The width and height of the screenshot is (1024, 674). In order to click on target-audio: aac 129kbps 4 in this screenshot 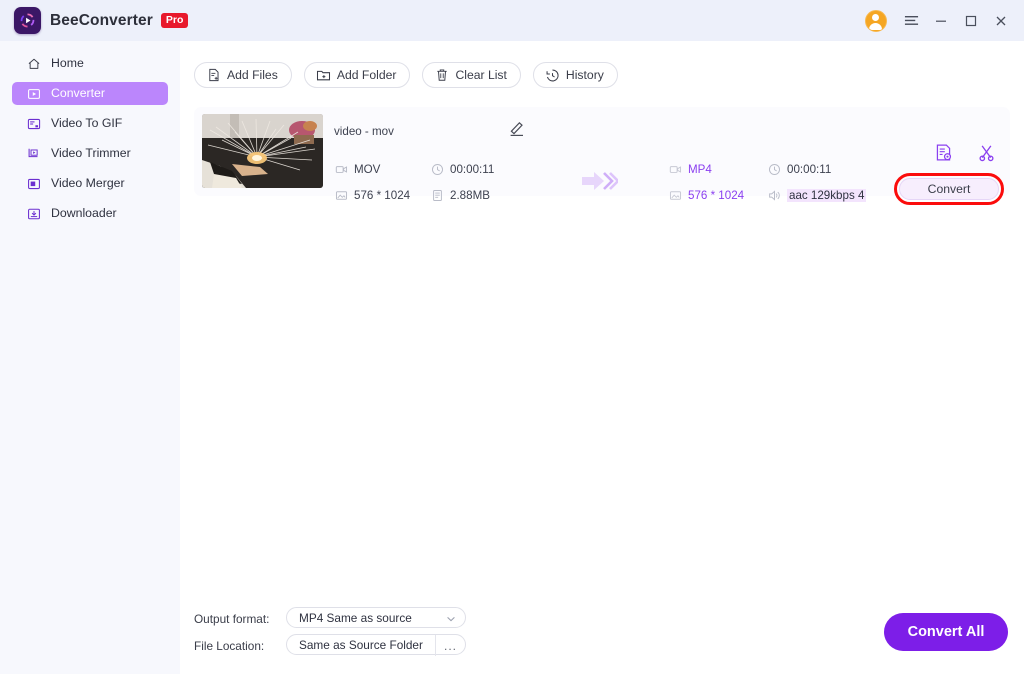, I will do `click(817, 195)`.